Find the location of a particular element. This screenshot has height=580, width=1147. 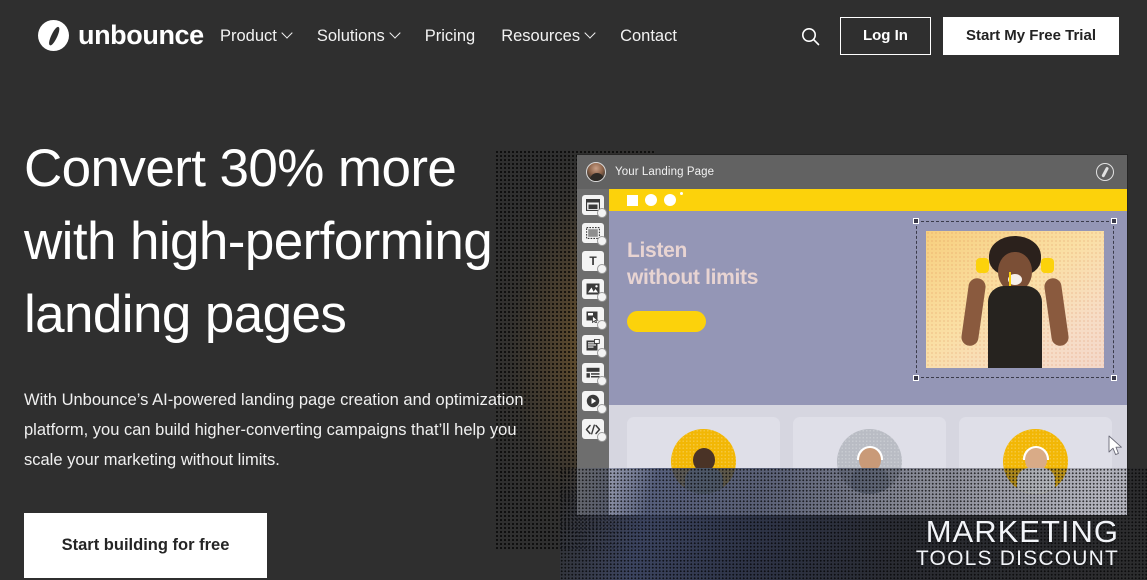

canvas-hero-title-line-2: without limits is located at coordinates (693, 277).